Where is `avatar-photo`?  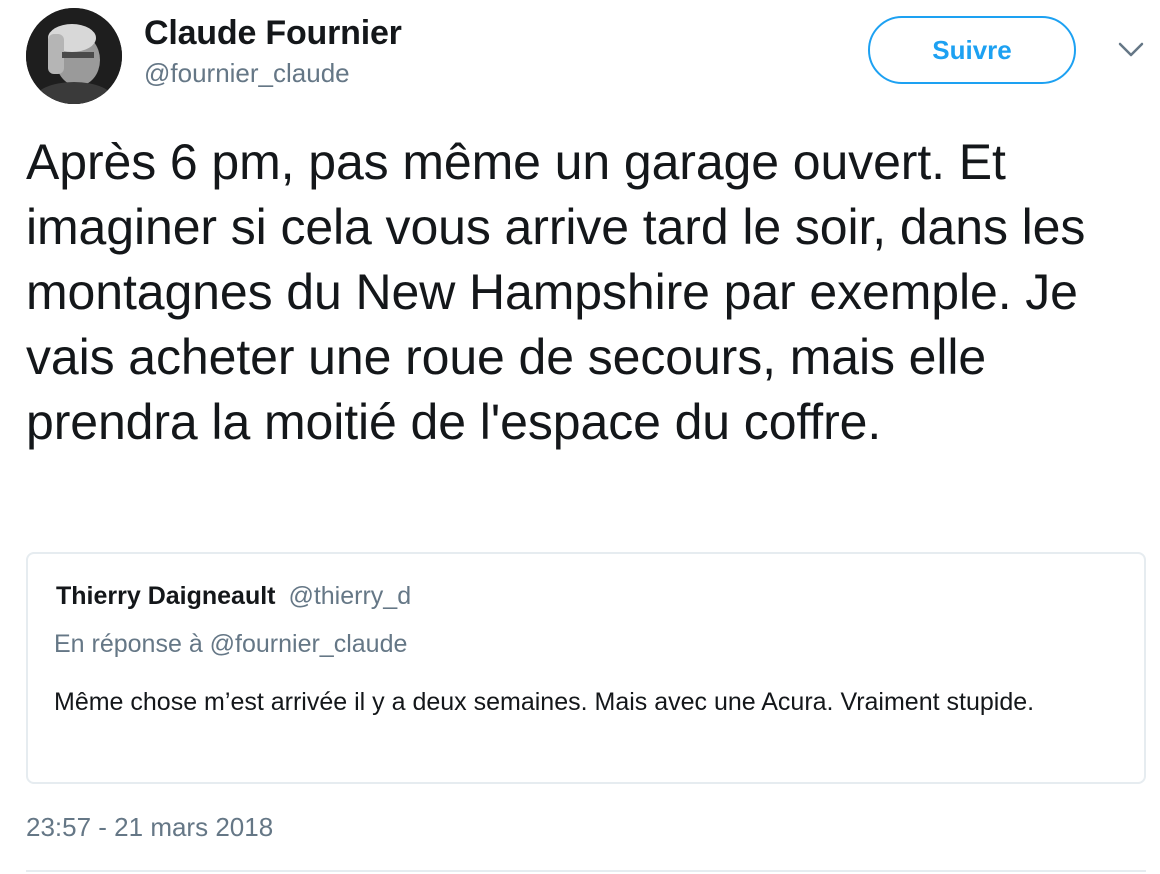
avatar-photo is located at coordinates (74, 56).